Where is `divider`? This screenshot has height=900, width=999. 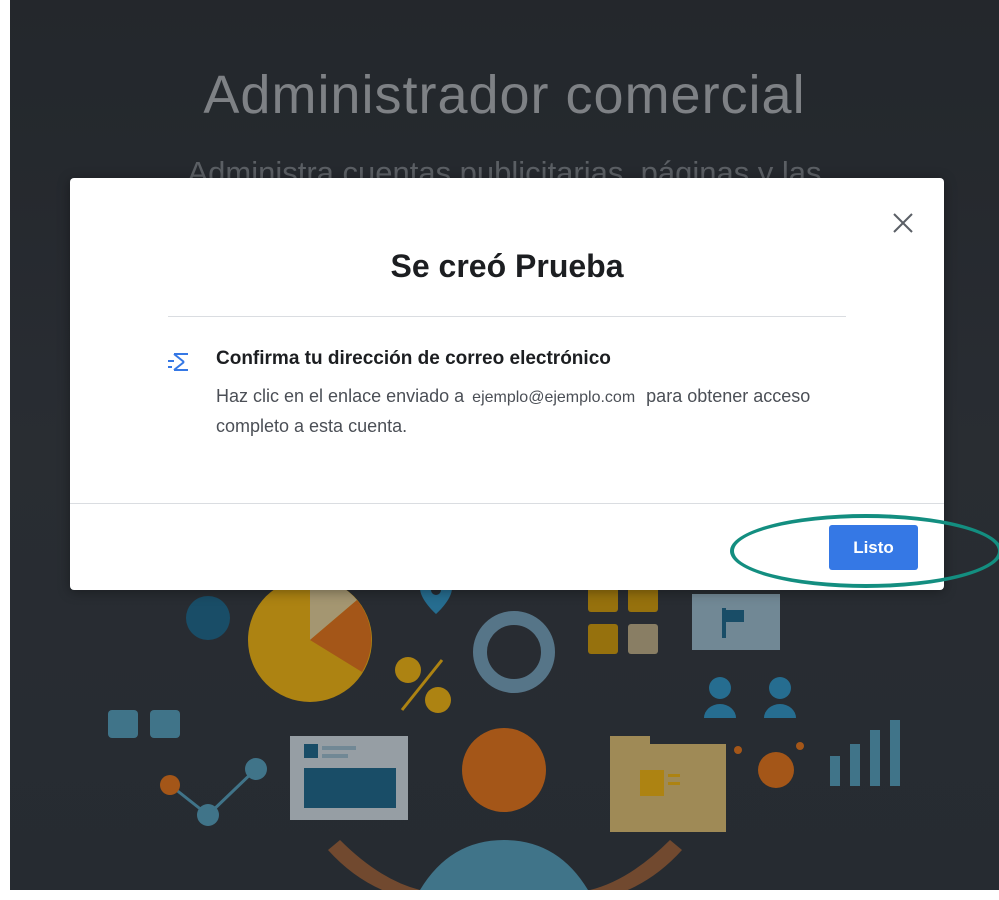
divider is located at coordinates (507, 316).